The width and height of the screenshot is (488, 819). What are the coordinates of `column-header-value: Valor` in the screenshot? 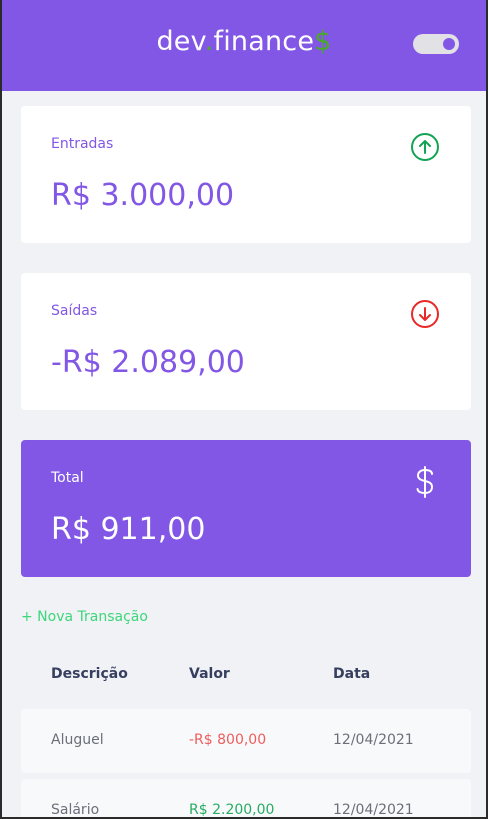 It's located at (209, 674).